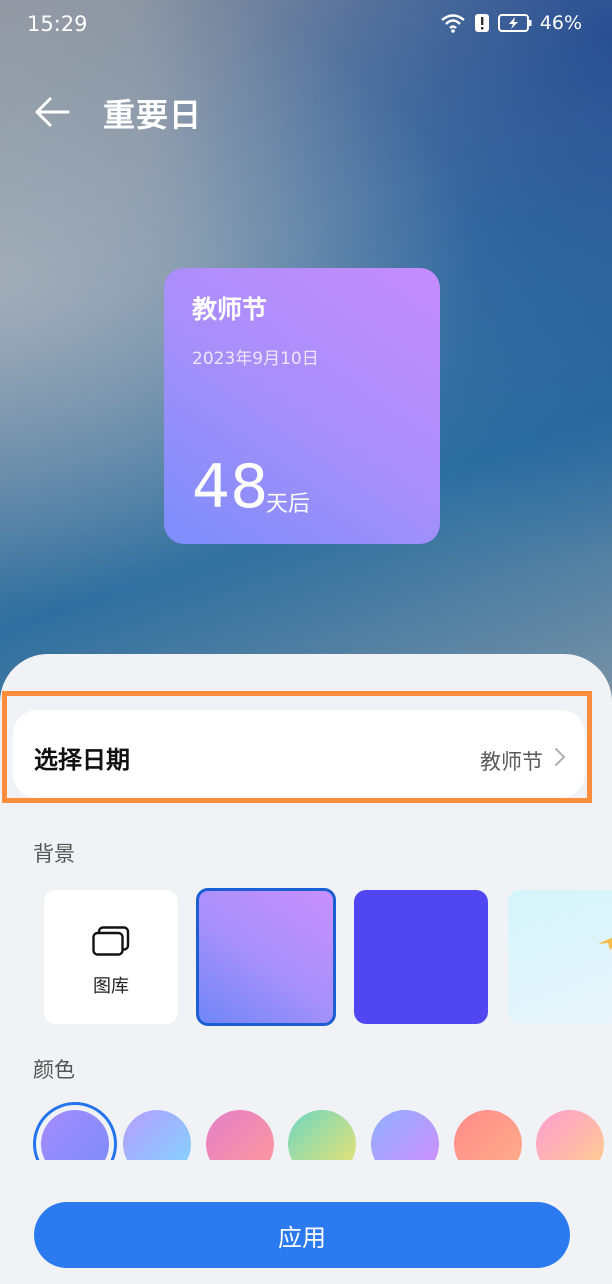 This screenshot has height=1284, width=612. I want to click on header: 重要日, so click(306, 112).